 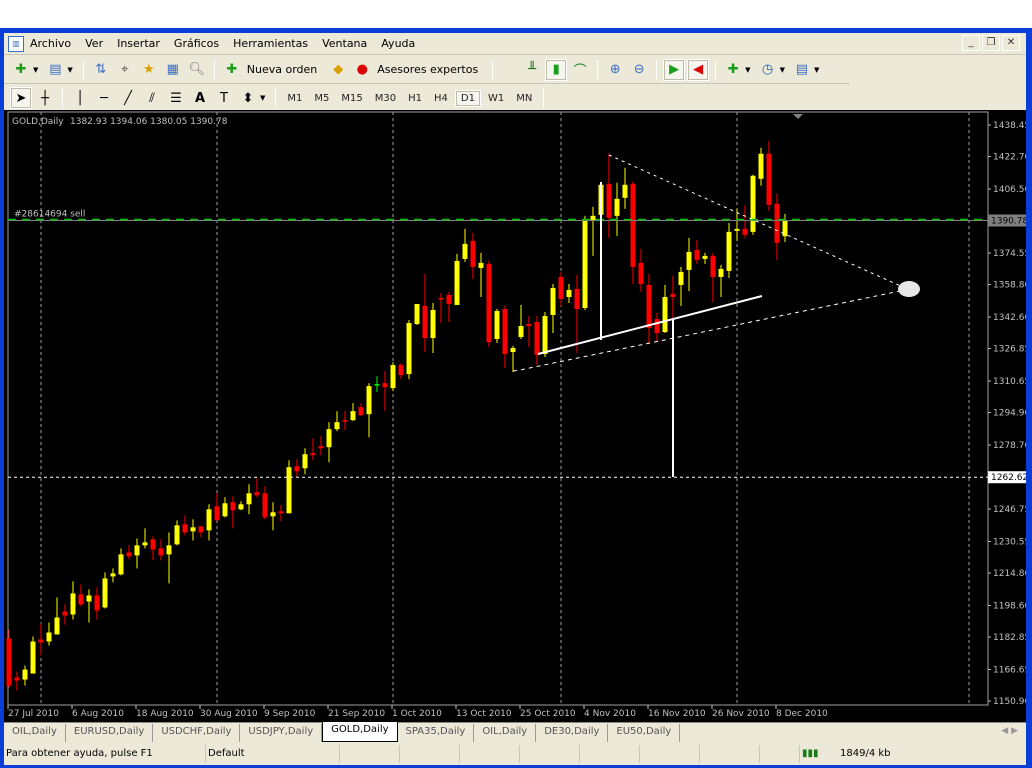 I want to click on chart-tab: USDJPY,Daily, so click(x=281, y=733).